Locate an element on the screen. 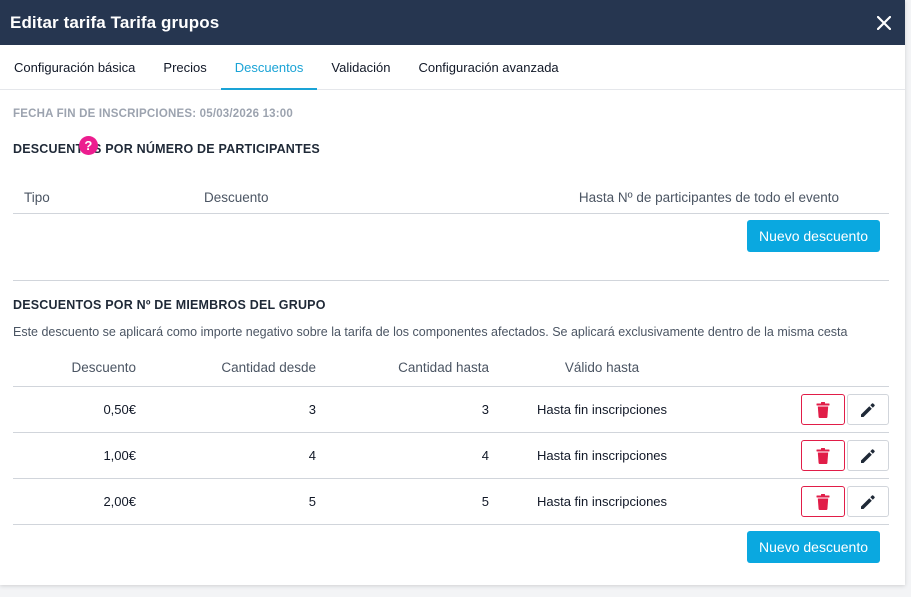  cell-cantidad-desde: 3 is located at coordinates (312, 409).